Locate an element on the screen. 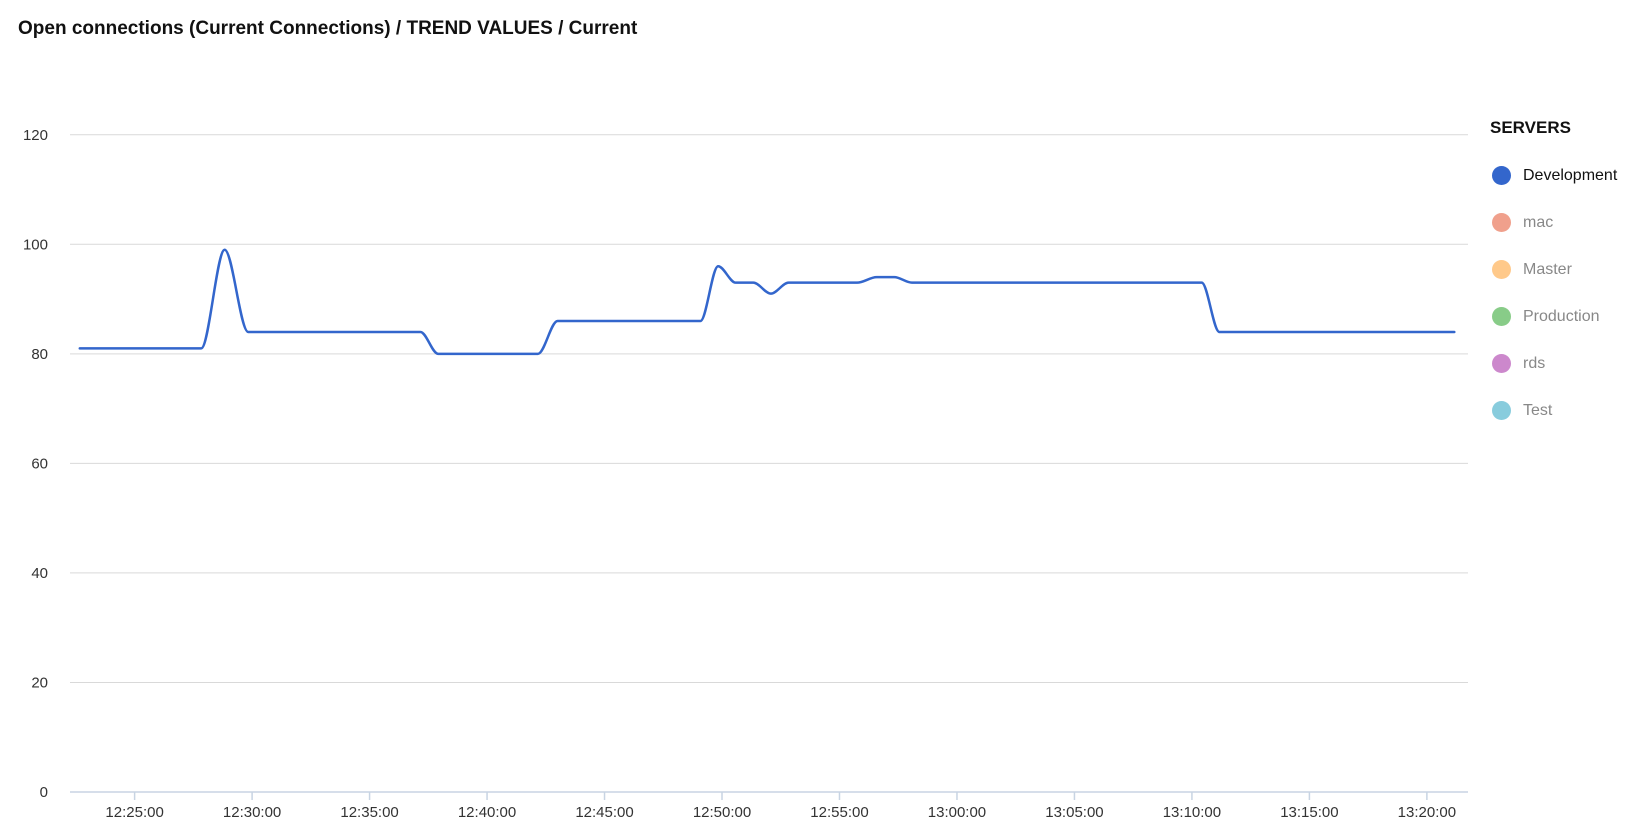 The image size is (1637, 833). legend-items: Development mac Master Production rds Test is located at coordinates (1560, 293).